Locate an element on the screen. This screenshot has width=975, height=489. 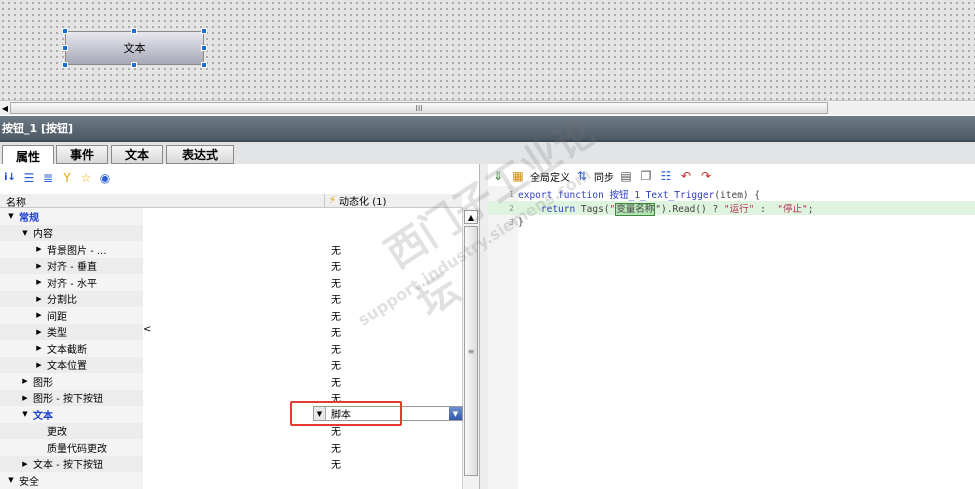
sync-icon: ⇅ is located at coordinates (582, 176).